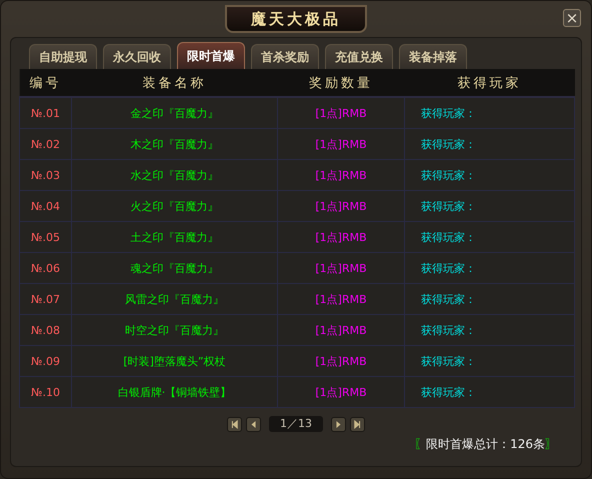 The height and width of the screenshot is (479, 592). What do you see at coordinates (485, 444) in the screenshot?
I see `total-count: 限时首爆总计：126条` at bounding box center [485, 444].